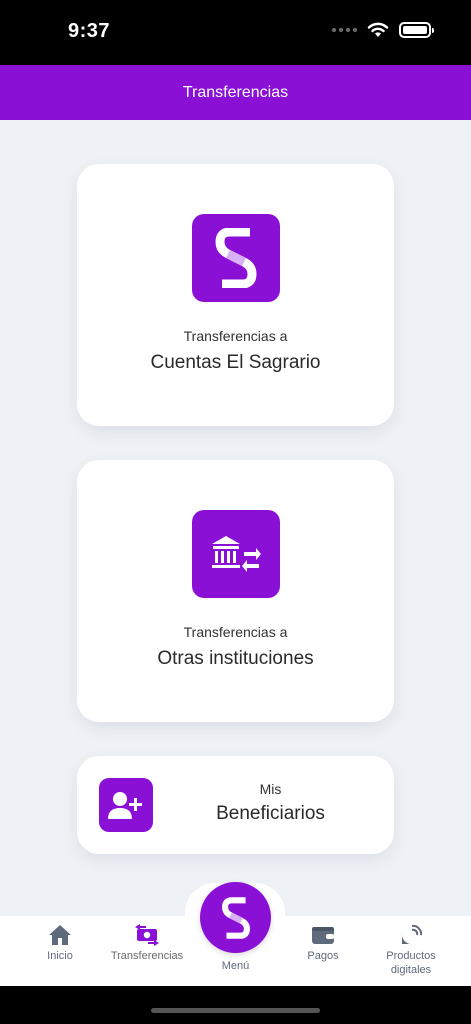 This screenshot has height=1024, width=471. Describe the element at coordinates (411, 963) in the screenshot. I see `tab-label: Productos digitales` at that location.